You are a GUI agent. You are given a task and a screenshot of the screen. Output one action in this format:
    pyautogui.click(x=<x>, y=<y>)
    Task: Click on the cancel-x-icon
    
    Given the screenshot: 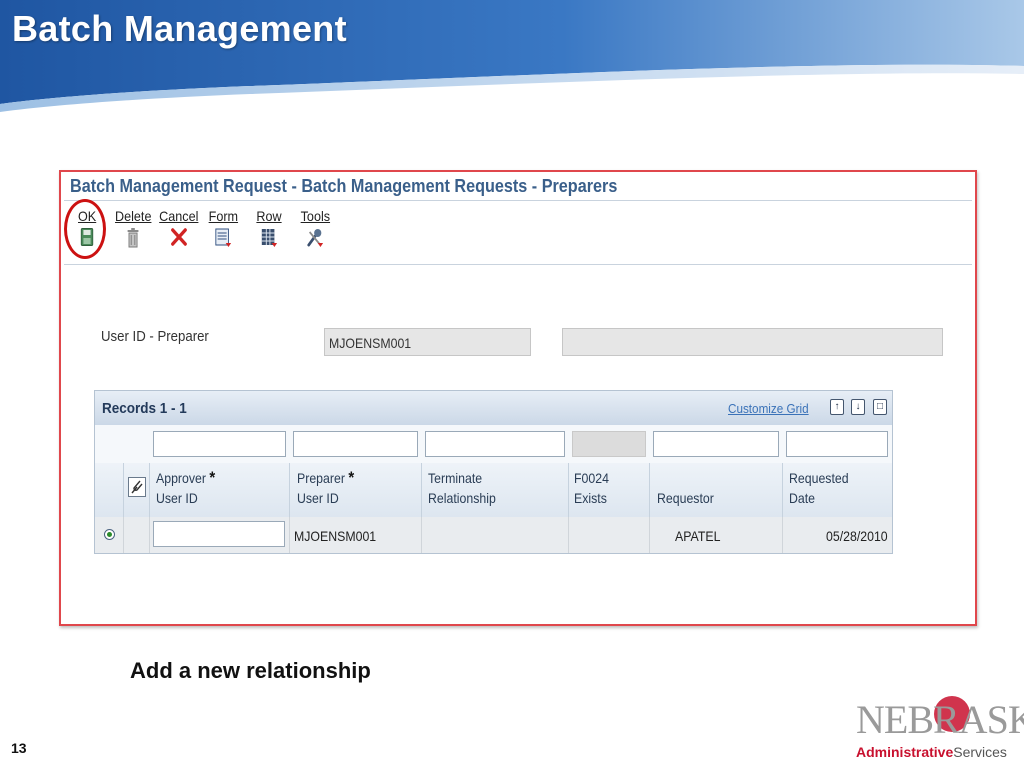 What is the action you would take?
    pyautogui.click(x=178, y=237)
    